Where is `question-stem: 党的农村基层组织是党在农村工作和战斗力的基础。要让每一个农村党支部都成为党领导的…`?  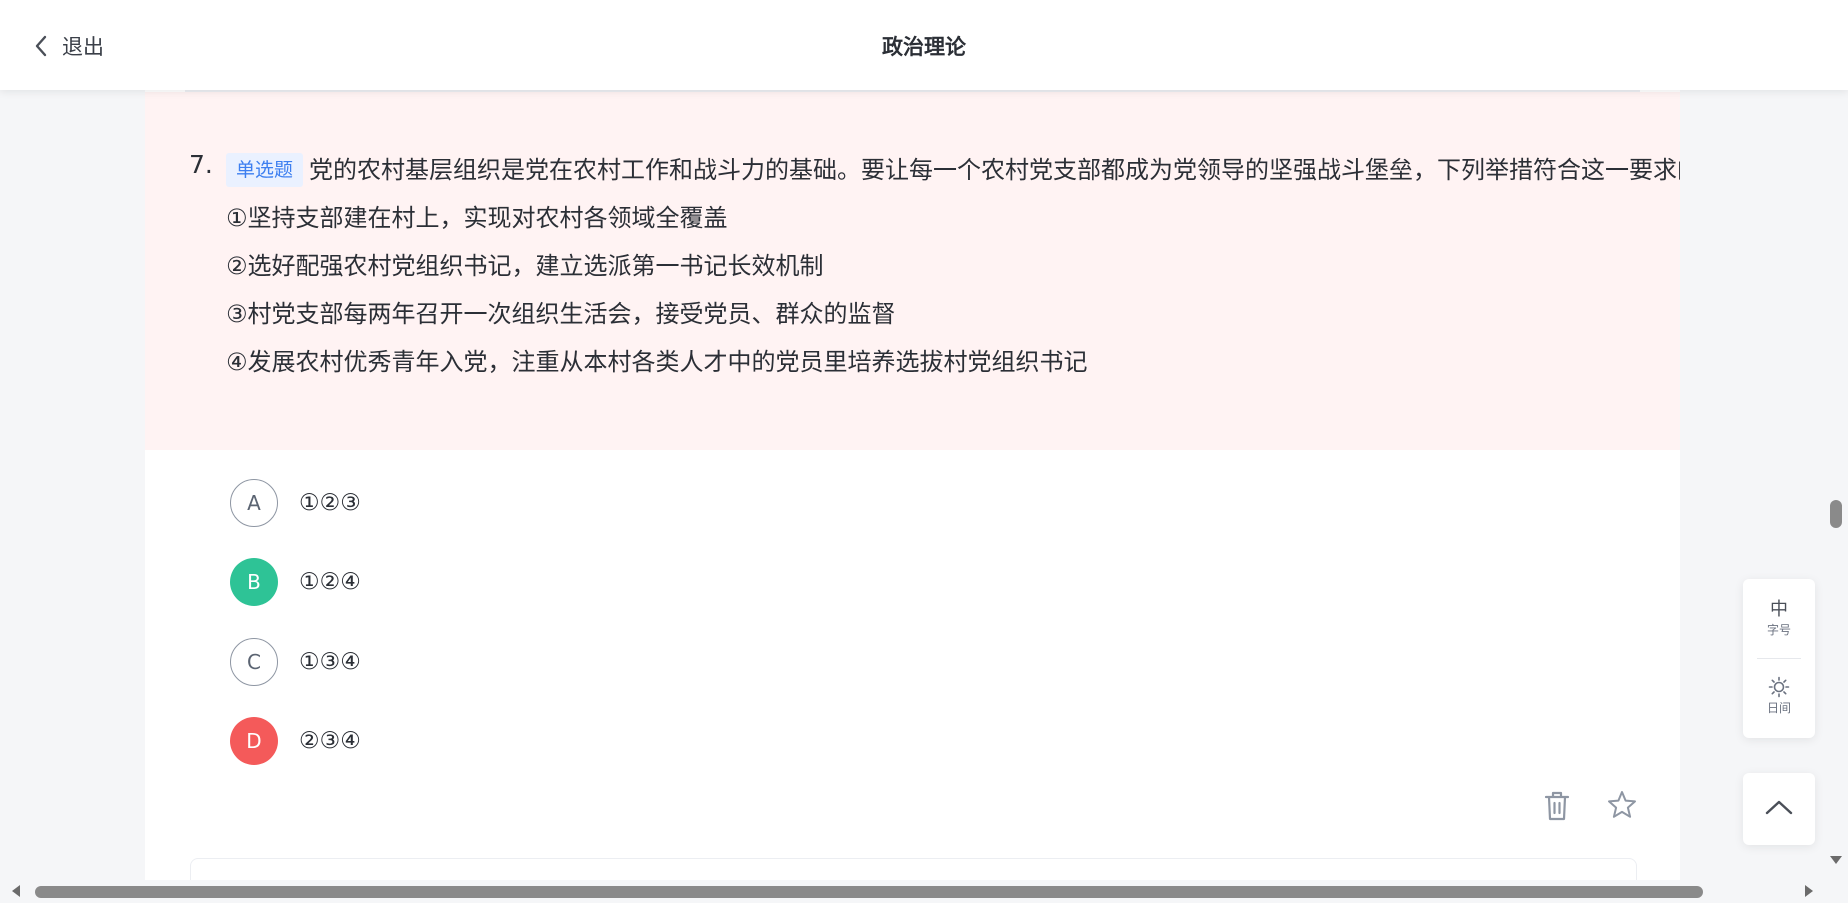 question-stem: 党的农村基层组织是党在农村工作和战斗力的基础。要让每一个农村党支部都成为党领导的… is located at coordinates (994, 170).